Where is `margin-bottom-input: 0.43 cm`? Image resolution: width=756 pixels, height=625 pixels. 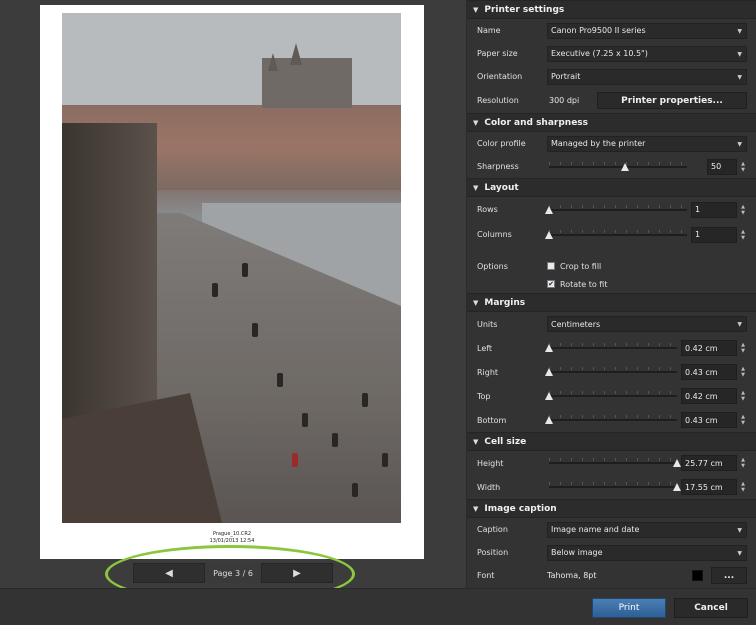
margin-bottom-input: 0.43 cm is located at coordinates (709, 420).